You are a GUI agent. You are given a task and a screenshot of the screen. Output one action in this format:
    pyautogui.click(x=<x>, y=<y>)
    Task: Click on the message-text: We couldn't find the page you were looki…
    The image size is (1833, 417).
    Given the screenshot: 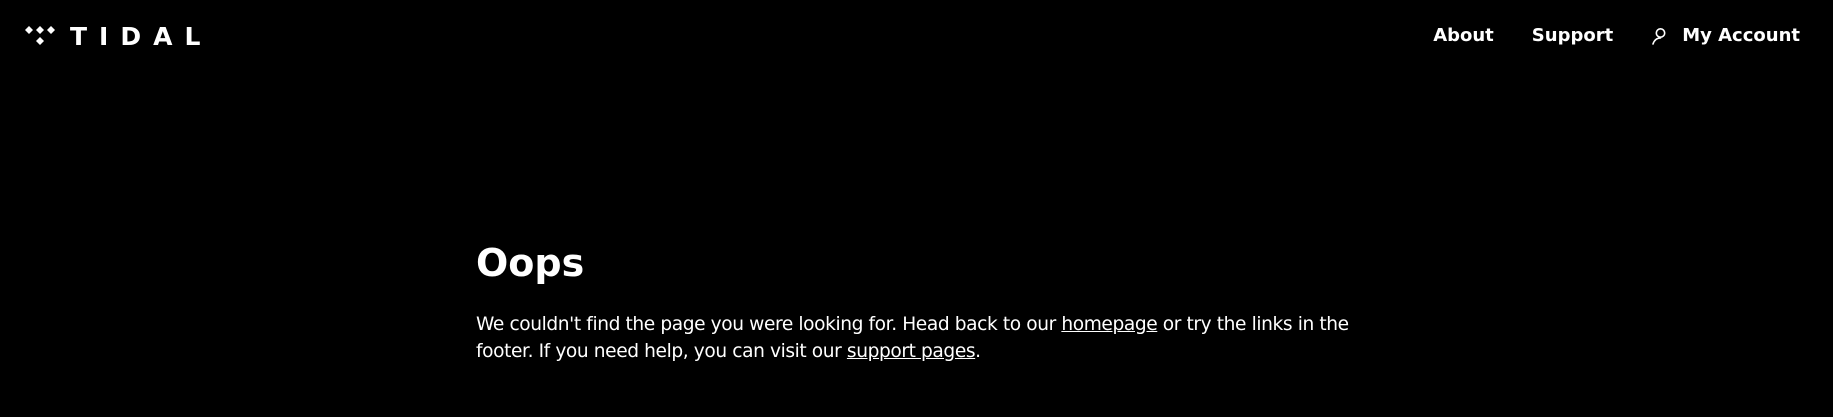 What is the action you would take?
    pyautogui.click(x=769, y=324)
    